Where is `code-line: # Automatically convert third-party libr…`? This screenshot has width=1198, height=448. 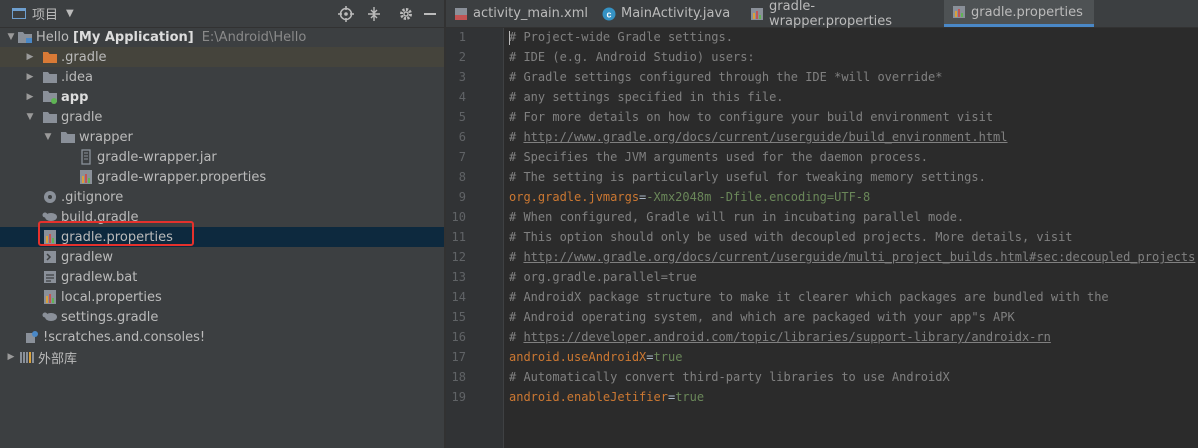
code-line: # Automatically convert third-party libr… is located at coordinates (729, 377).